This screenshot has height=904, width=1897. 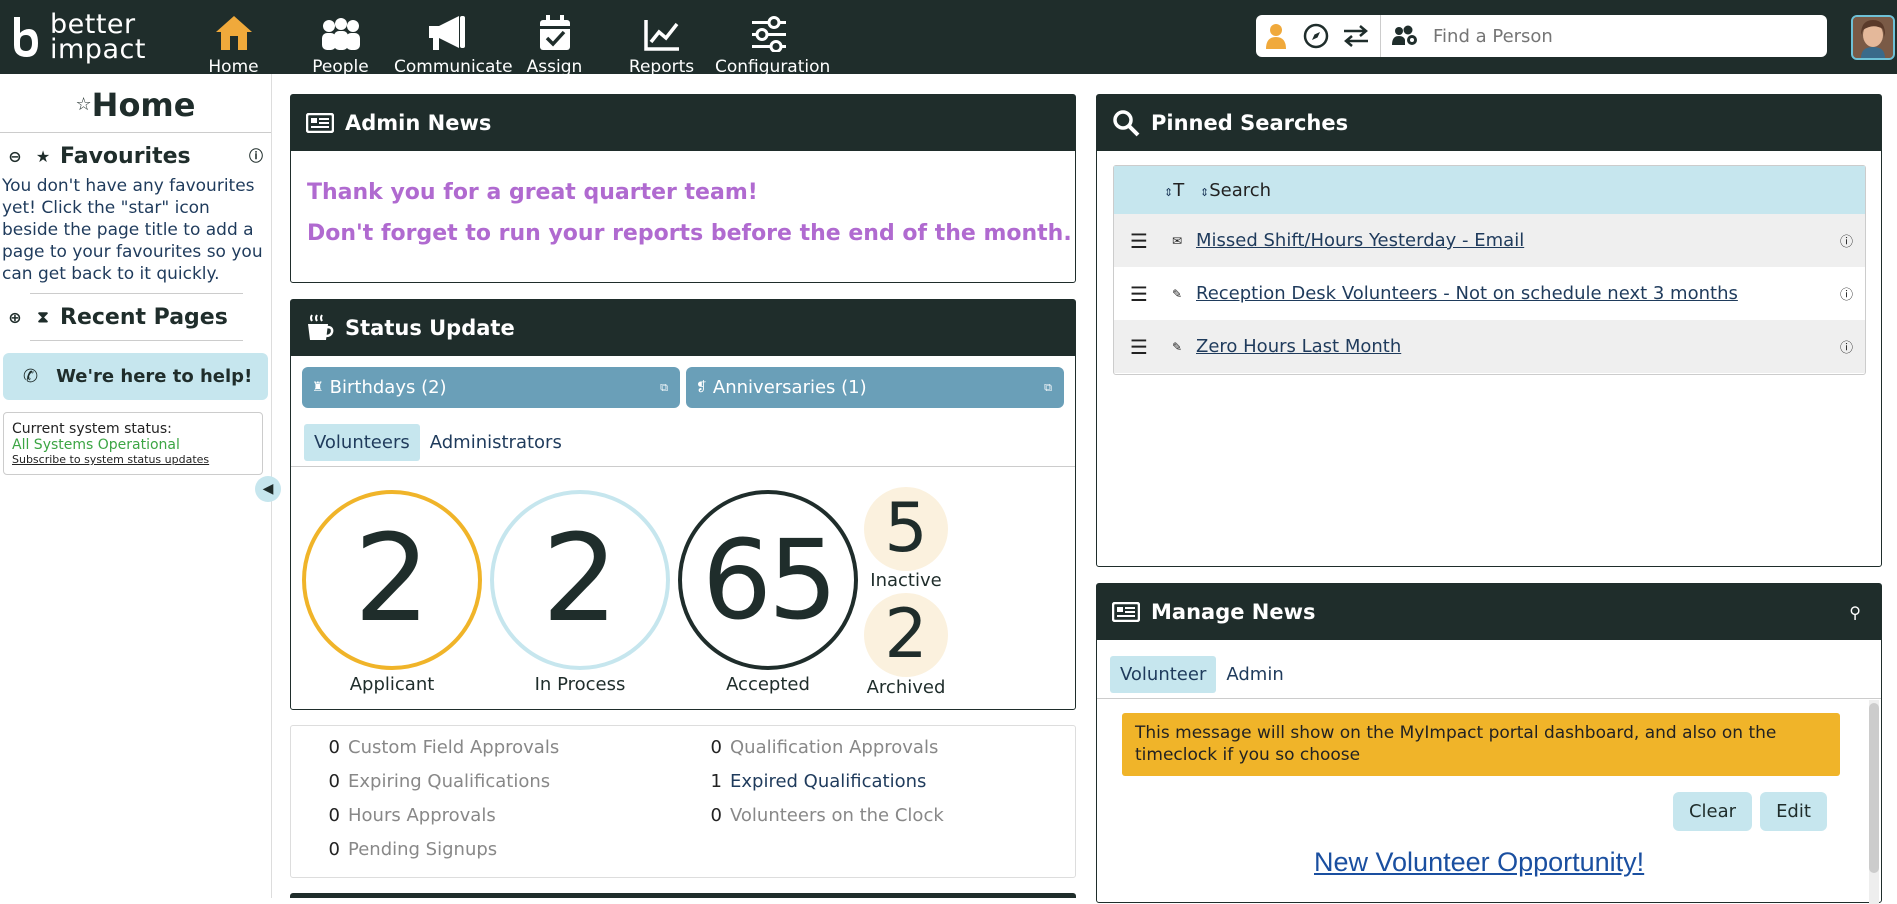 What do you see at coordinates (837, 815) in the screenshot?
I see `count-label: Volunteers on the Clock` at bounding box center [837, 815].